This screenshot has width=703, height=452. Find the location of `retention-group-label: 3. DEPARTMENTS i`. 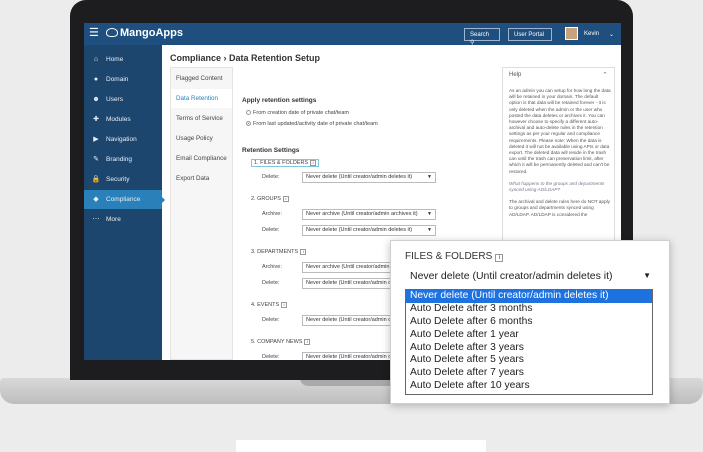

retention-group-label: 3. DEPARTMENTS i is located at coordinates (279, 252).